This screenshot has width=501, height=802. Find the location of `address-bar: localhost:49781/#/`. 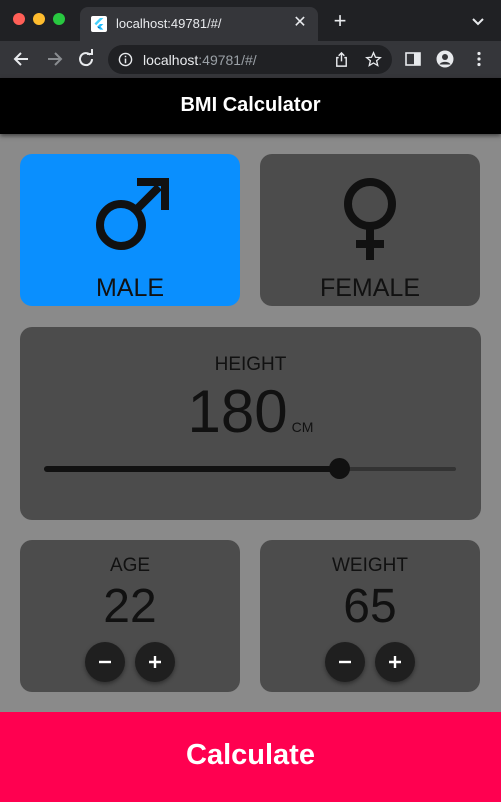

address-bar: localhost:49781/#/ is located at coordinates (250, 59).